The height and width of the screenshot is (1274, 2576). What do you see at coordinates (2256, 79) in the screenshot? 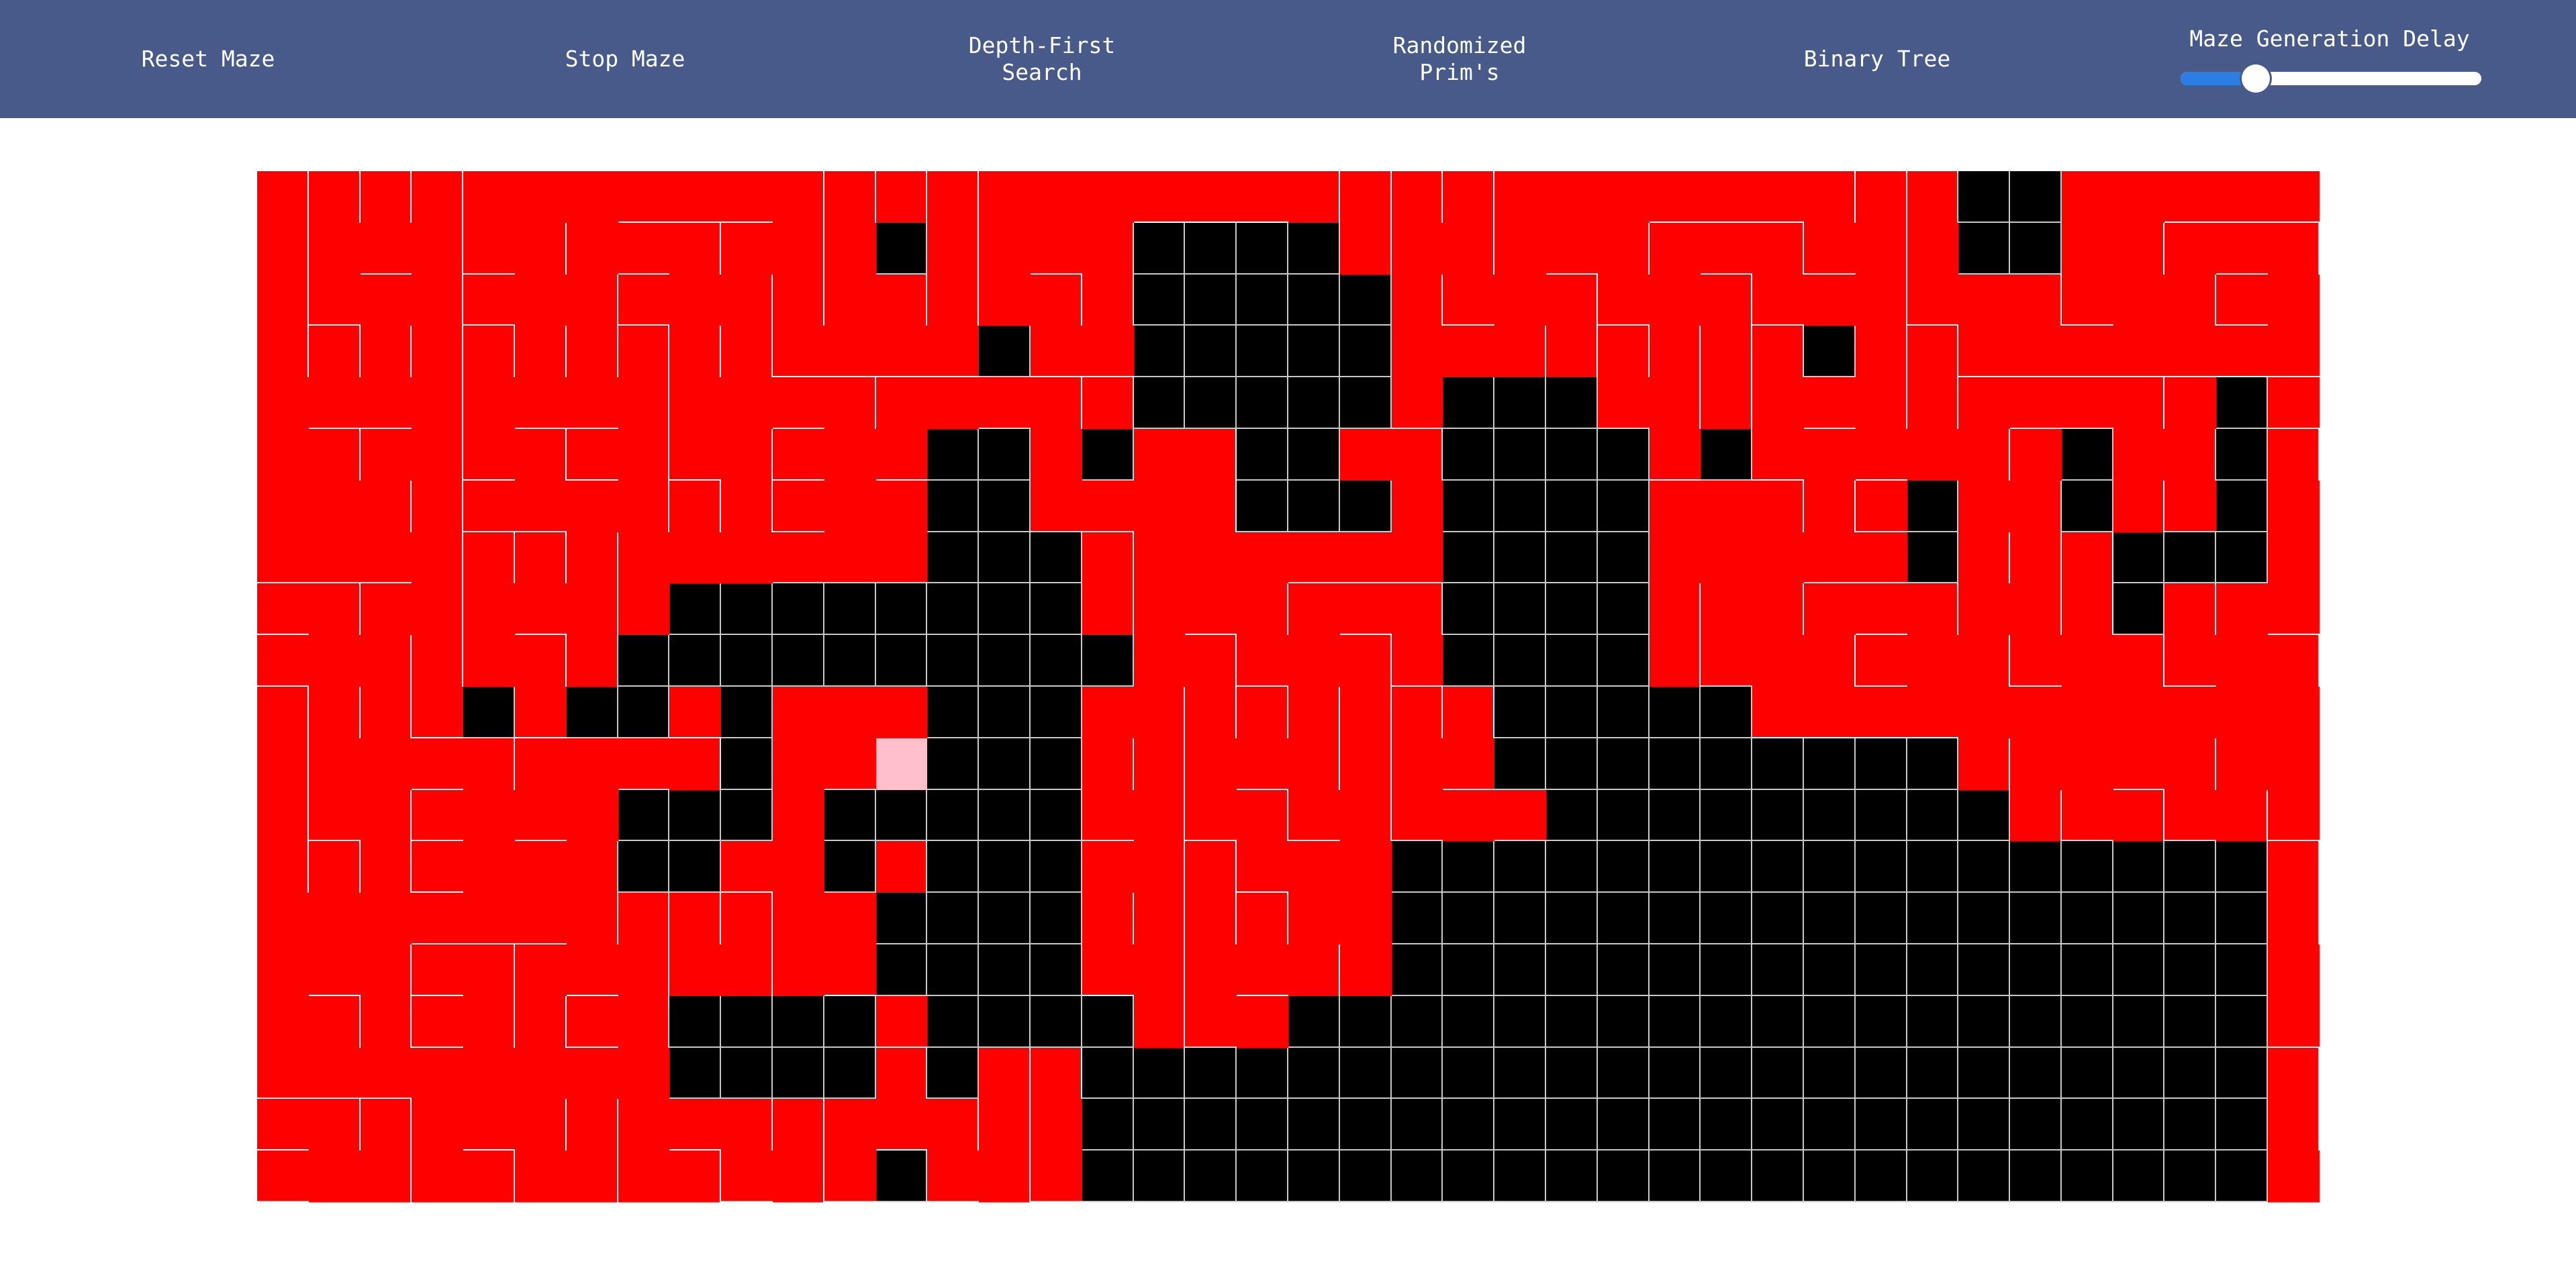
I see `delay-slider-thumb` at bounding box center [2256, 79].